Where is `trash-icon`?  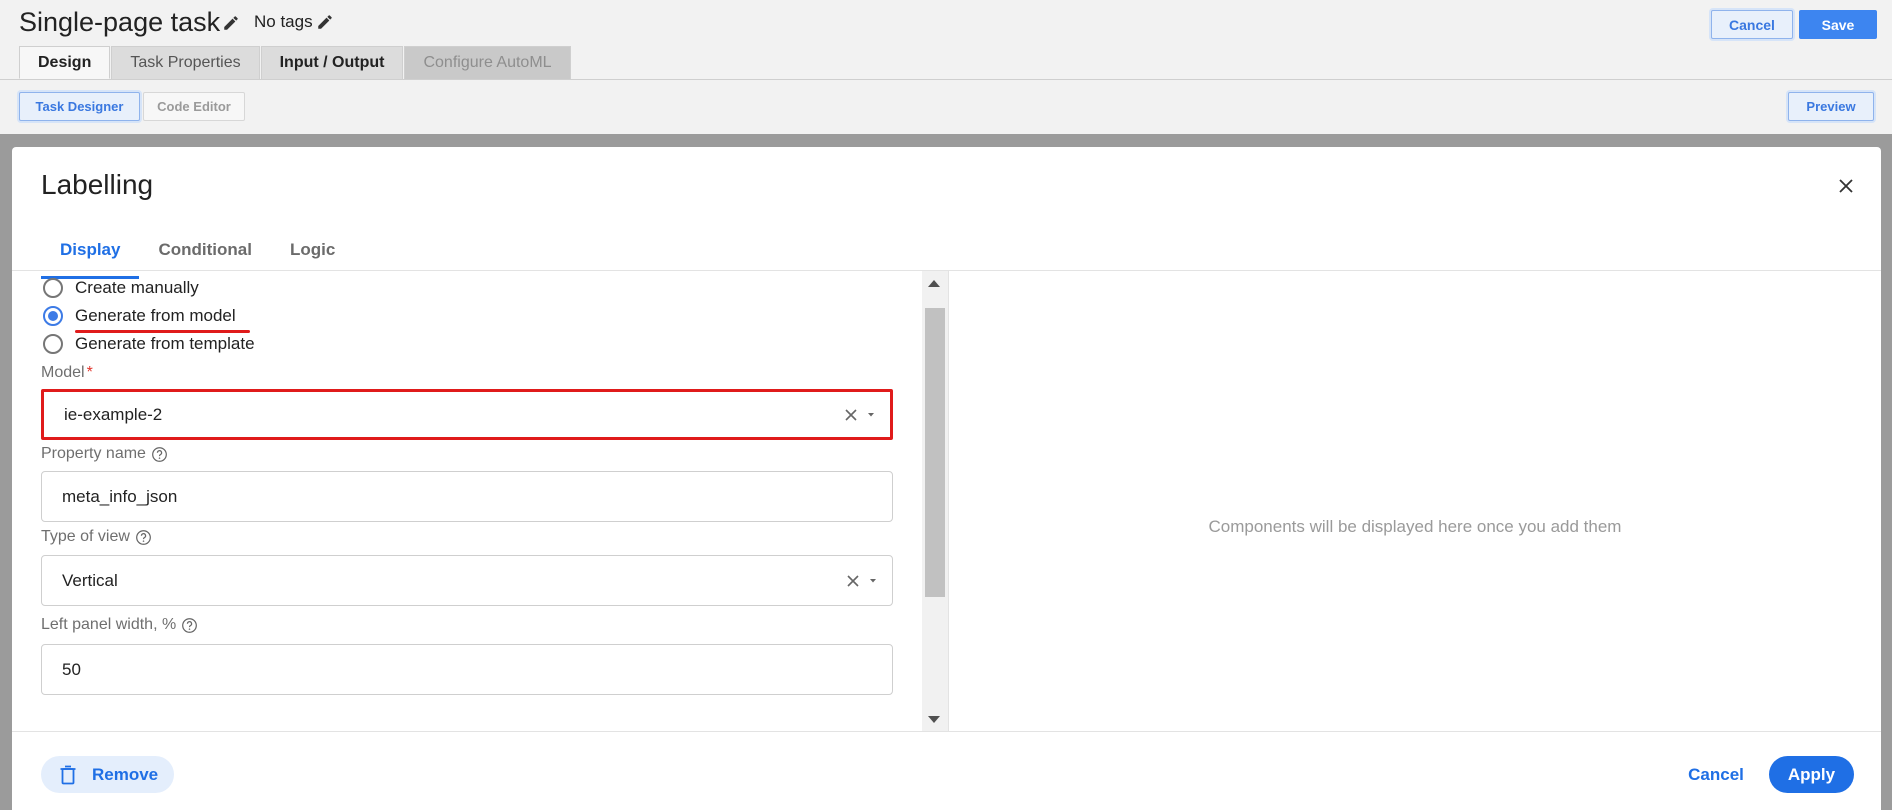 trash-icon is located at coordinates (68, 774).